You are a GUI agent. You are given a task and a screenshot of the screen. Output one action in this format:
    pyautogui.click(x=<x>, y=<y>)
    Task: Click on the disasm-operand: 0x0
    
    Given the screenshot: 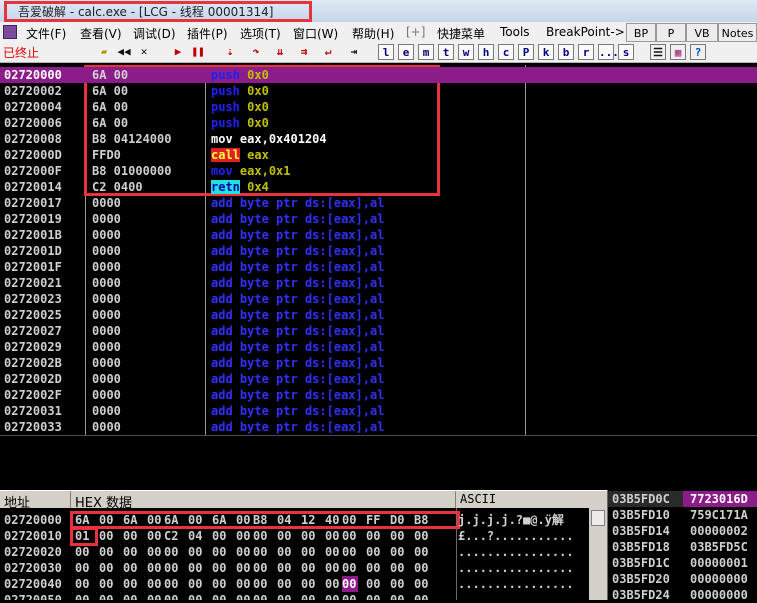 What is the action you would take?
    pyautogui.click(x=258, y=91)
    